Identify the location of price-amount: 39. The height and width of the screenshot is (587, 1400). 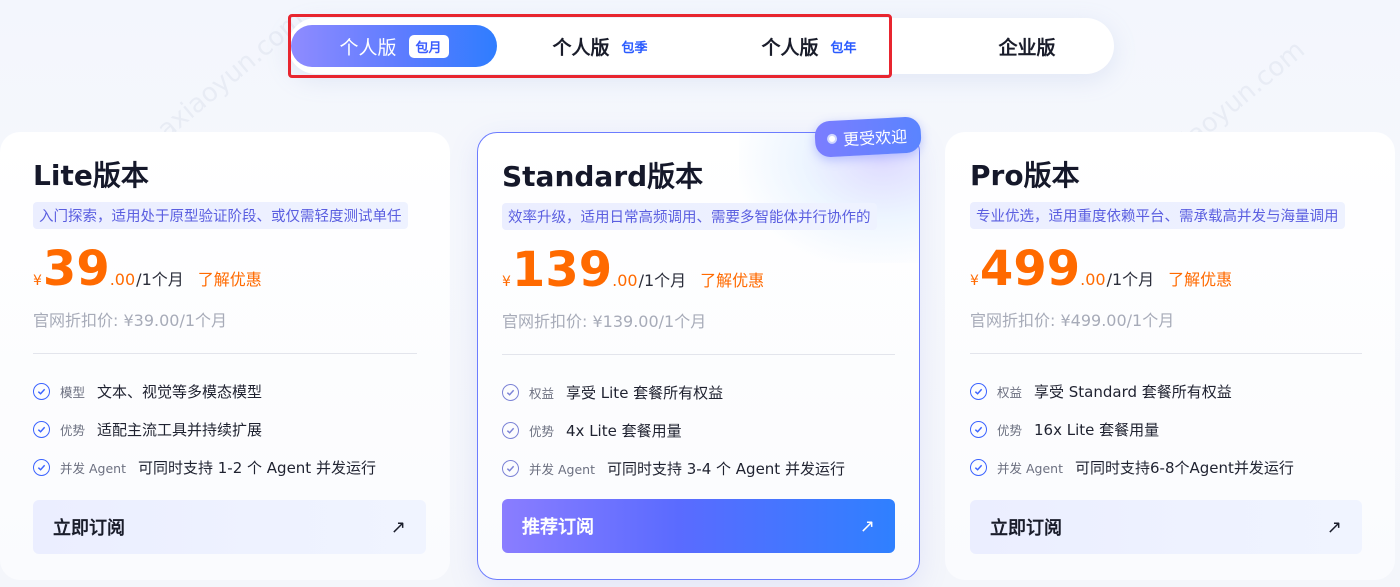
(76, 269).